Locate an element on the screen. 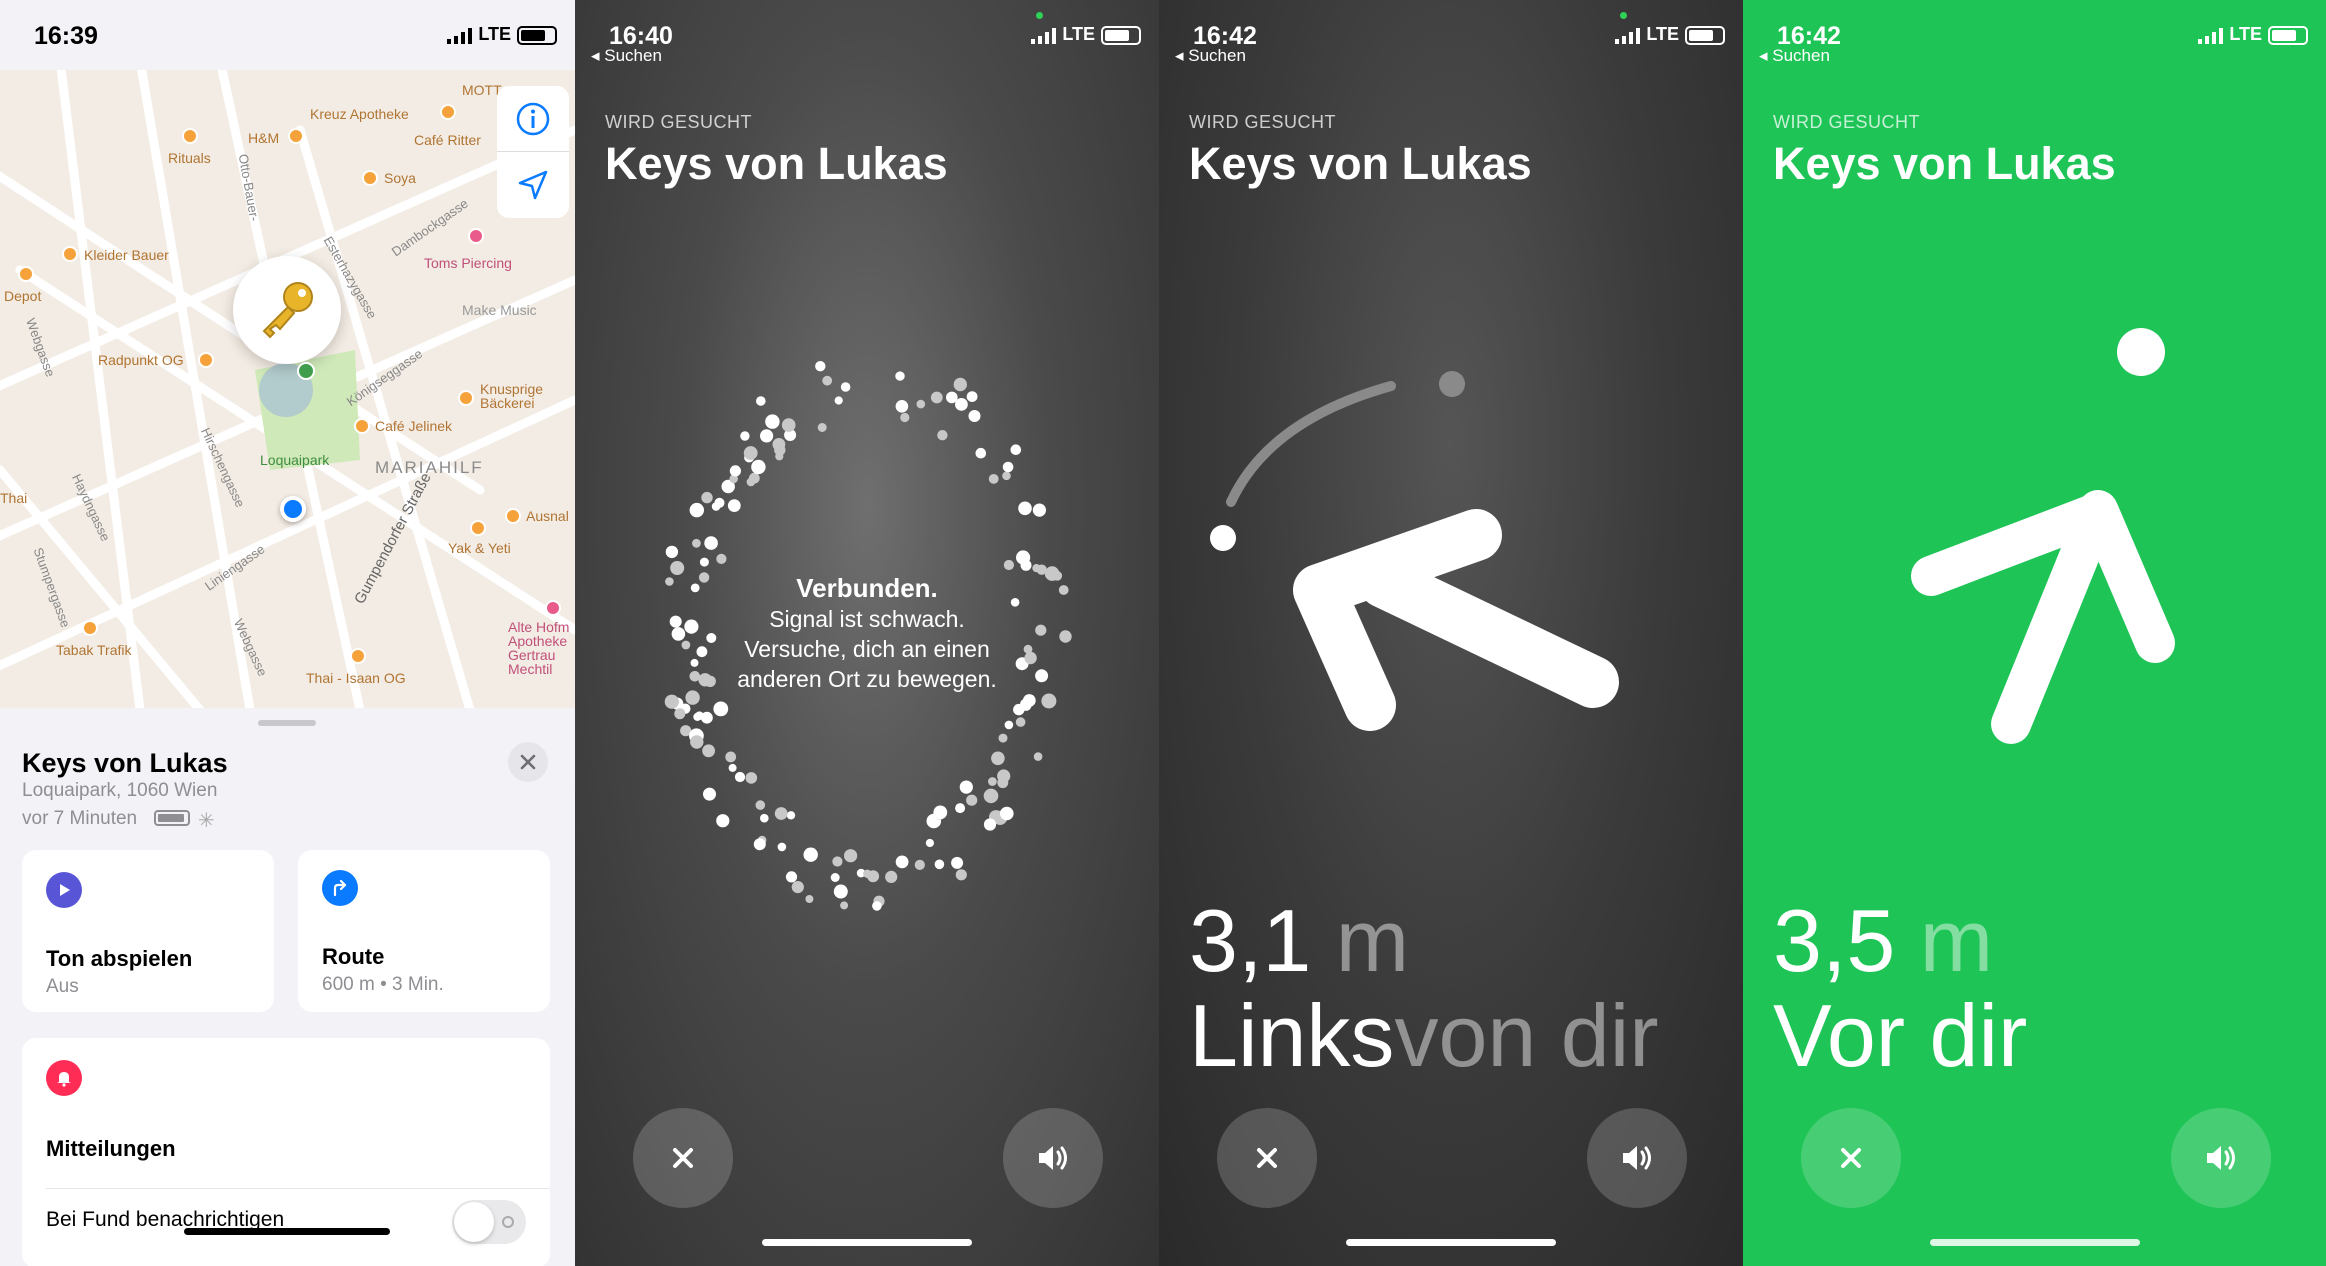 This screenshot has height=1266, width=2326. sheet-grabber is located at coordinates (287, 723).